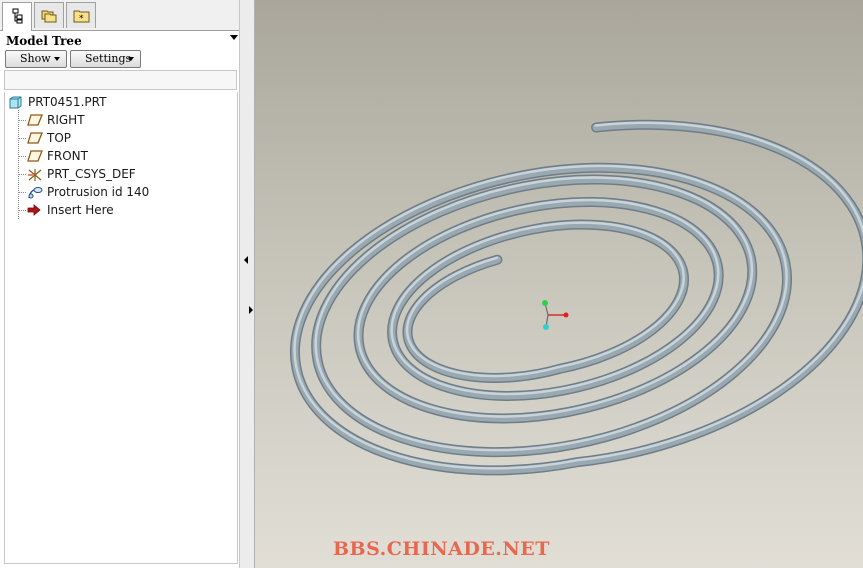 The image size is (863, 568). I want to click on tree-item-label: PRT_CSYS_DEF, so click(91, 174).